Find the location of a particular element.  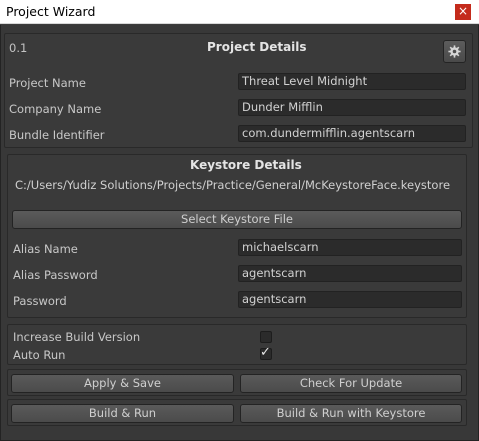

settings-button is located at coordinates (454, 51).